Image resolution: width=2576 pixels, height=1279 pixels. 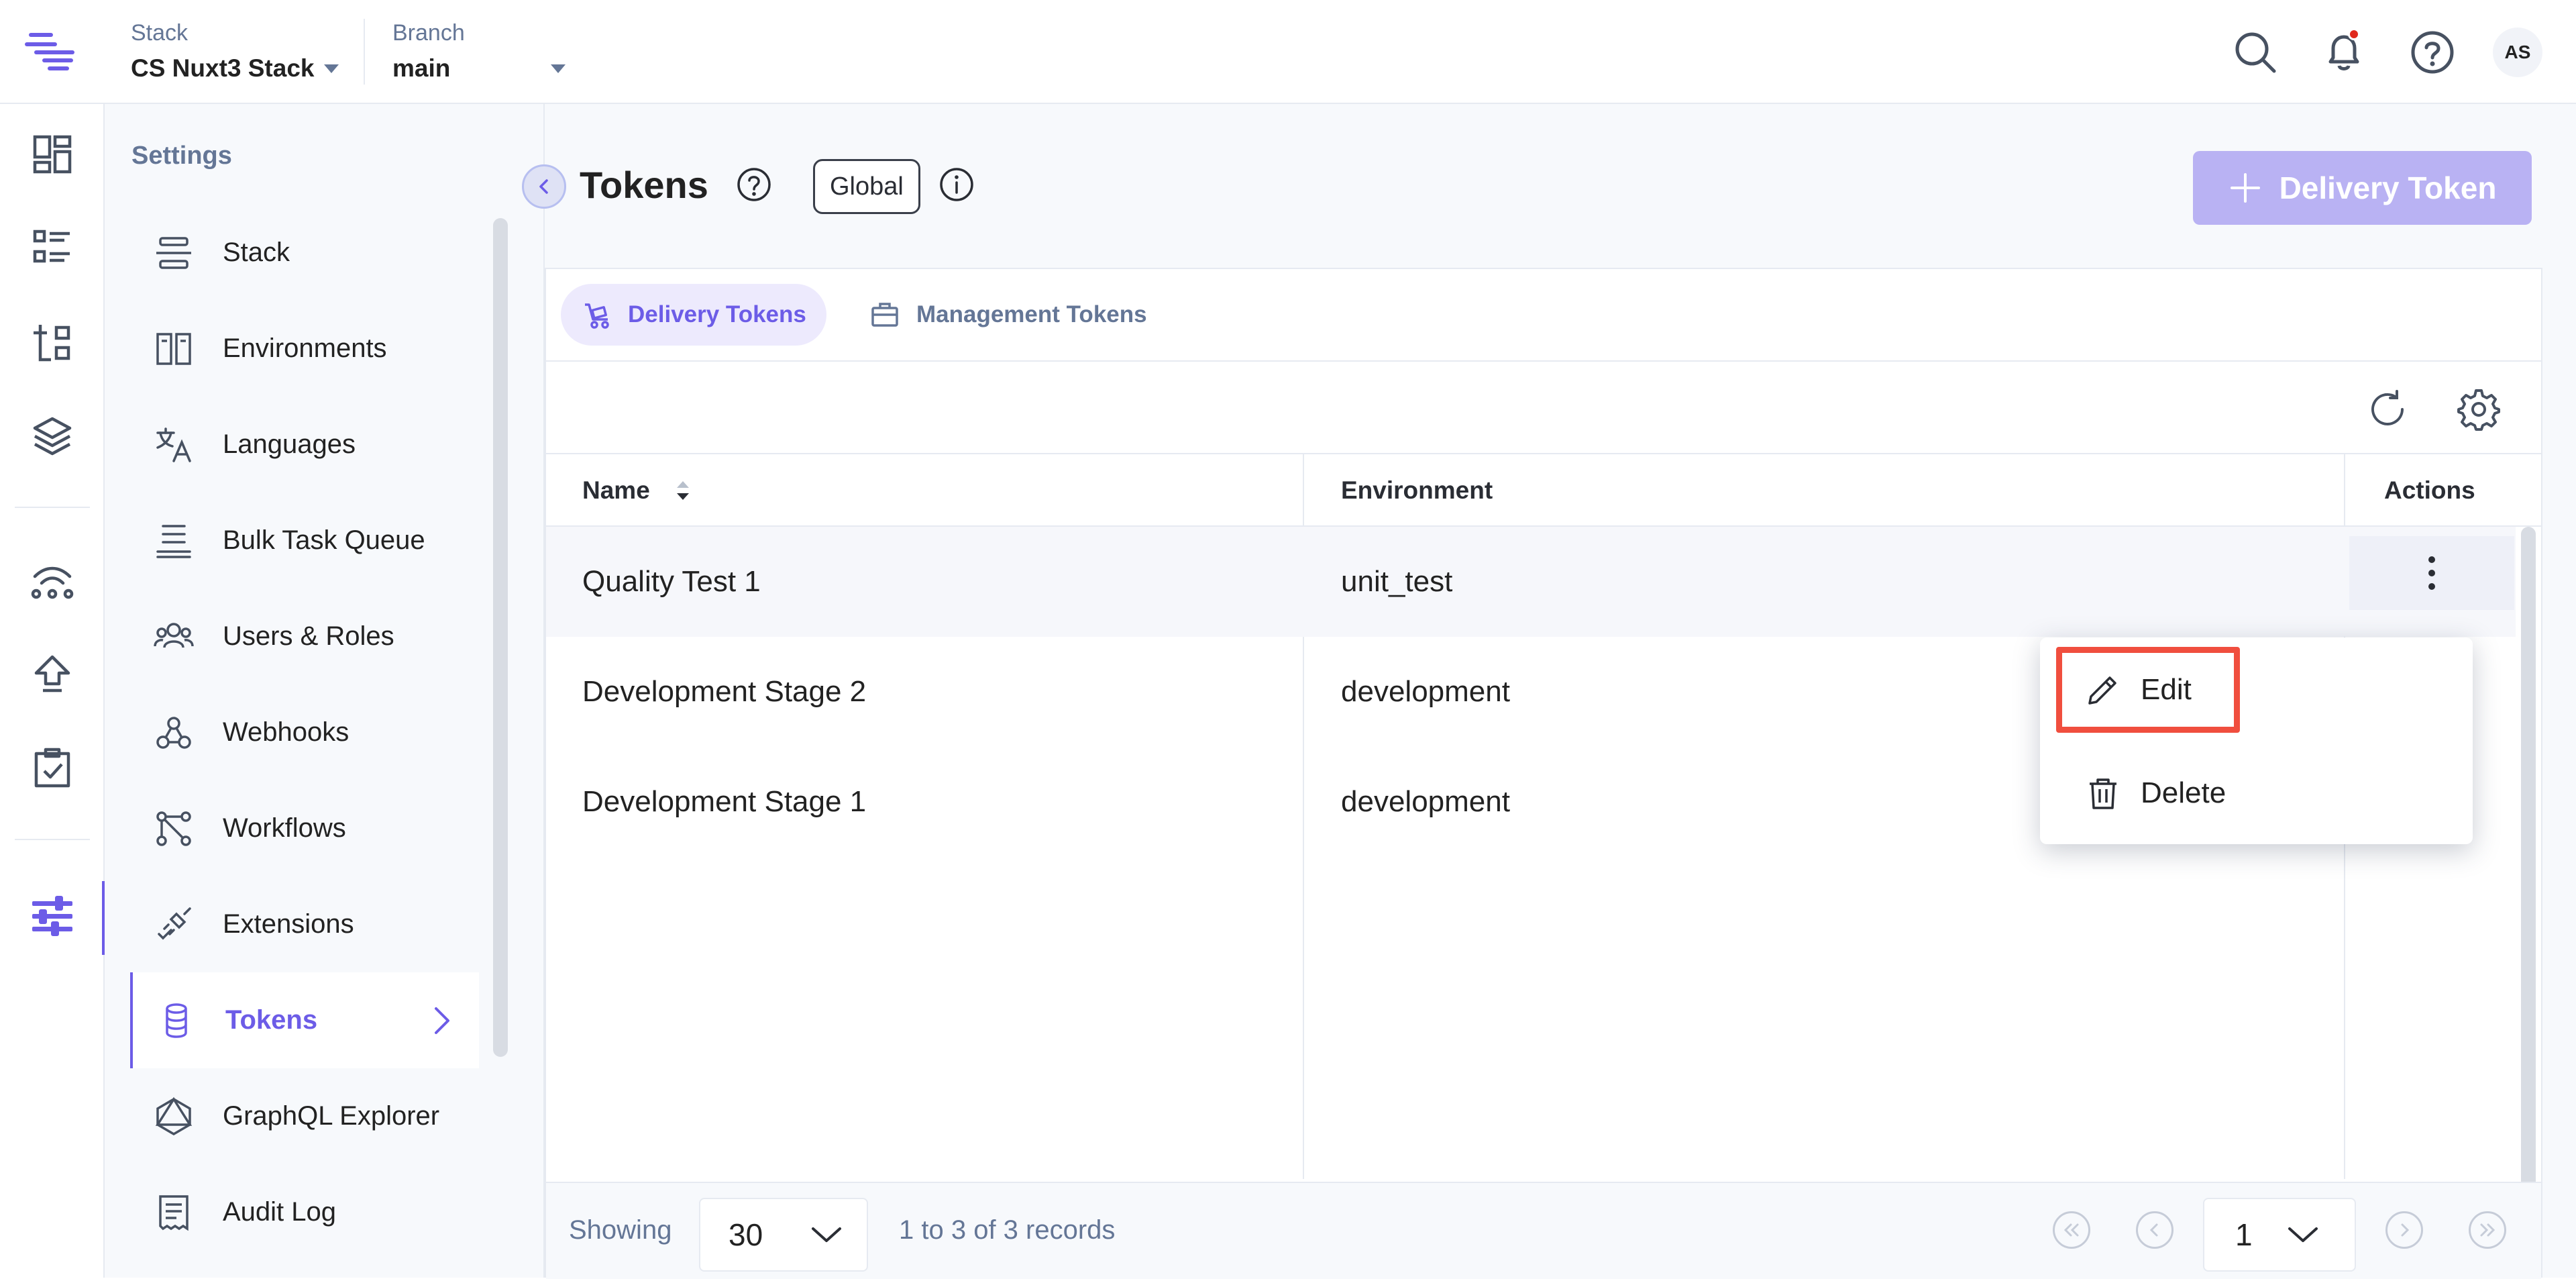 What do you see at coordinates (2255, 52) in the screenshot?
I see `search-icon` at bounding box center [2255, 52].